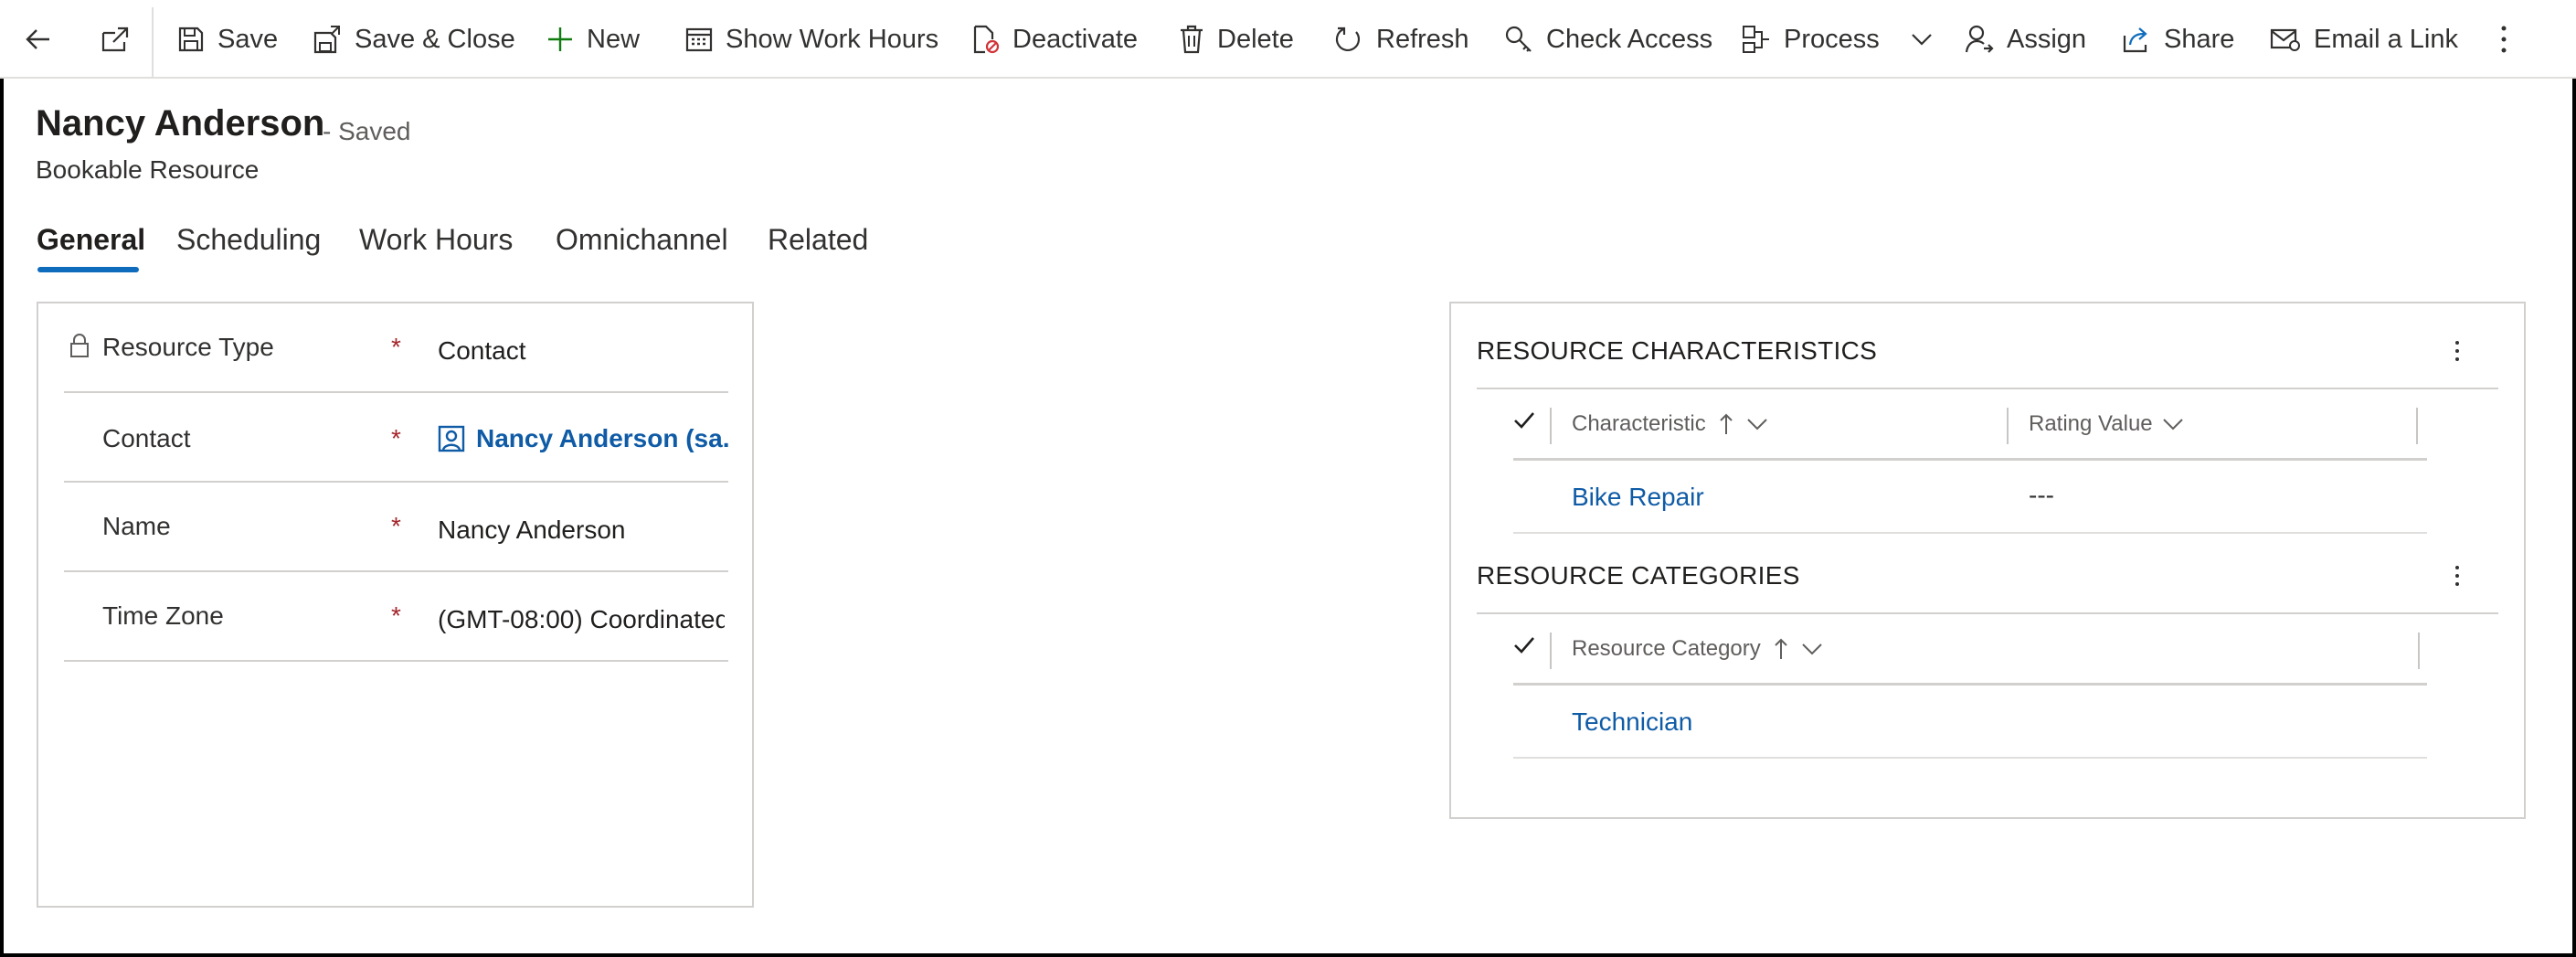 This screenshot has height=957, width=2576. I want to click on share-label: Share, so click(2199, 39).